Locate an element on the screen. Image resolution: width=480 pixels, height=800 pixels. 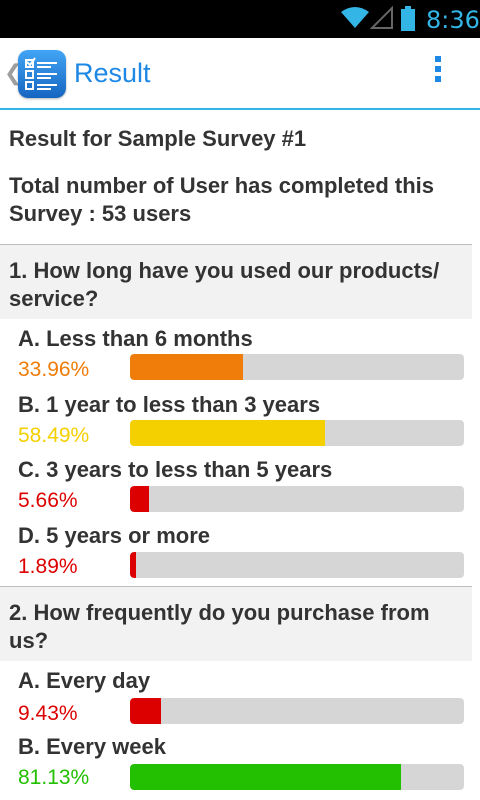
overflow-menu-icon is located at coordinates (438, 74).